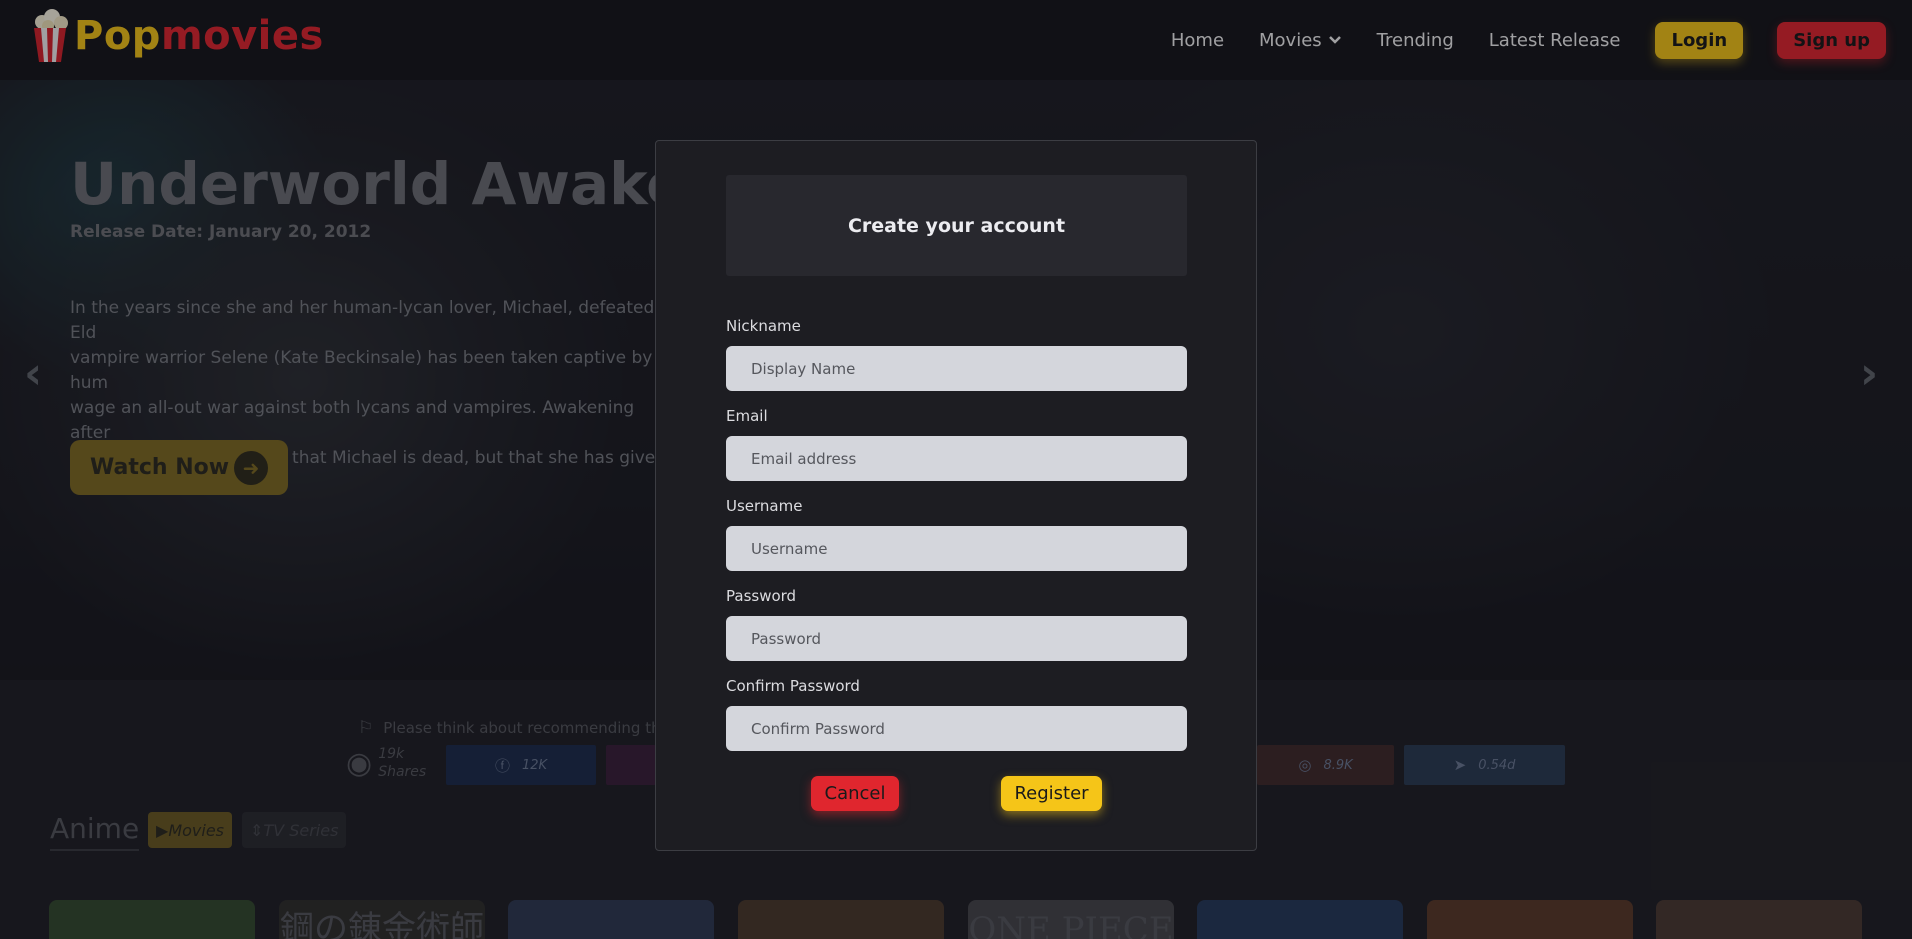 Image resolution: width=1912 pixels, height=939 pixels. What do you see at coordinates (956, 458) in the screenshot?
I see `email-input` at bounding box center [956, 458].